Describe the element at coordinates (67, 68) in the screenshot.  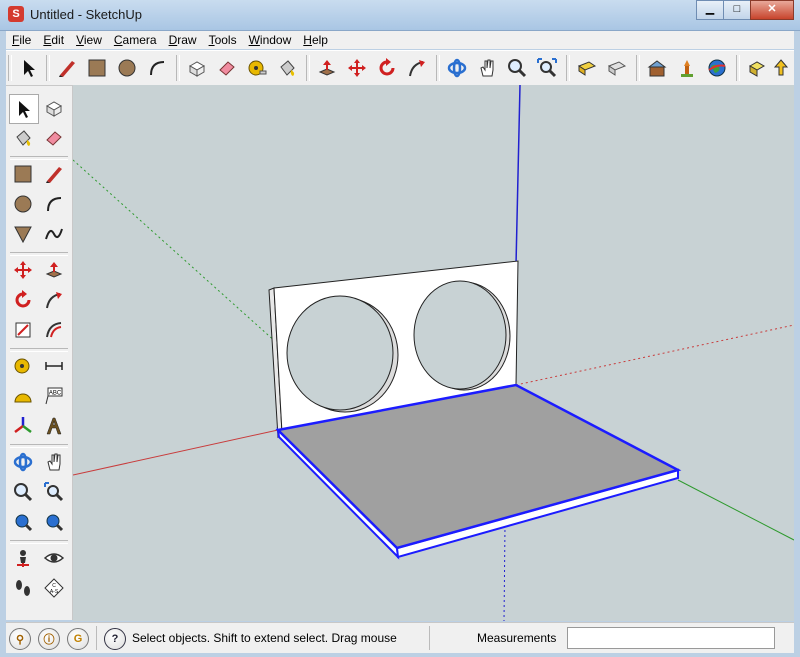
I see `line-tool-button` at that location.